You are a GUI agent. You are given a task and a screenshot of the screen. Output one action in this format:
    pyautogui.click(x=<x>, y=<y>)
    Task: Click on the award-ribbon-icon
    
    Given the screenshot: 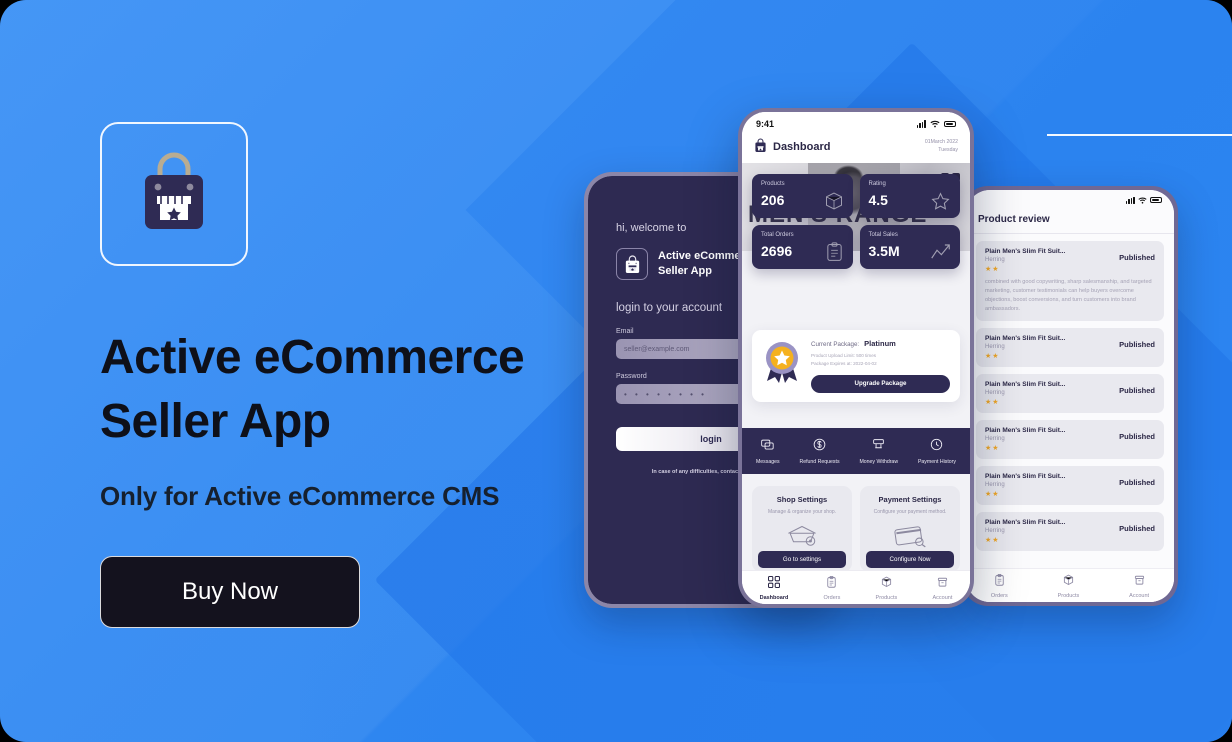 What is the action you would take?
    pyautogui.click(x=782, y=363)
    